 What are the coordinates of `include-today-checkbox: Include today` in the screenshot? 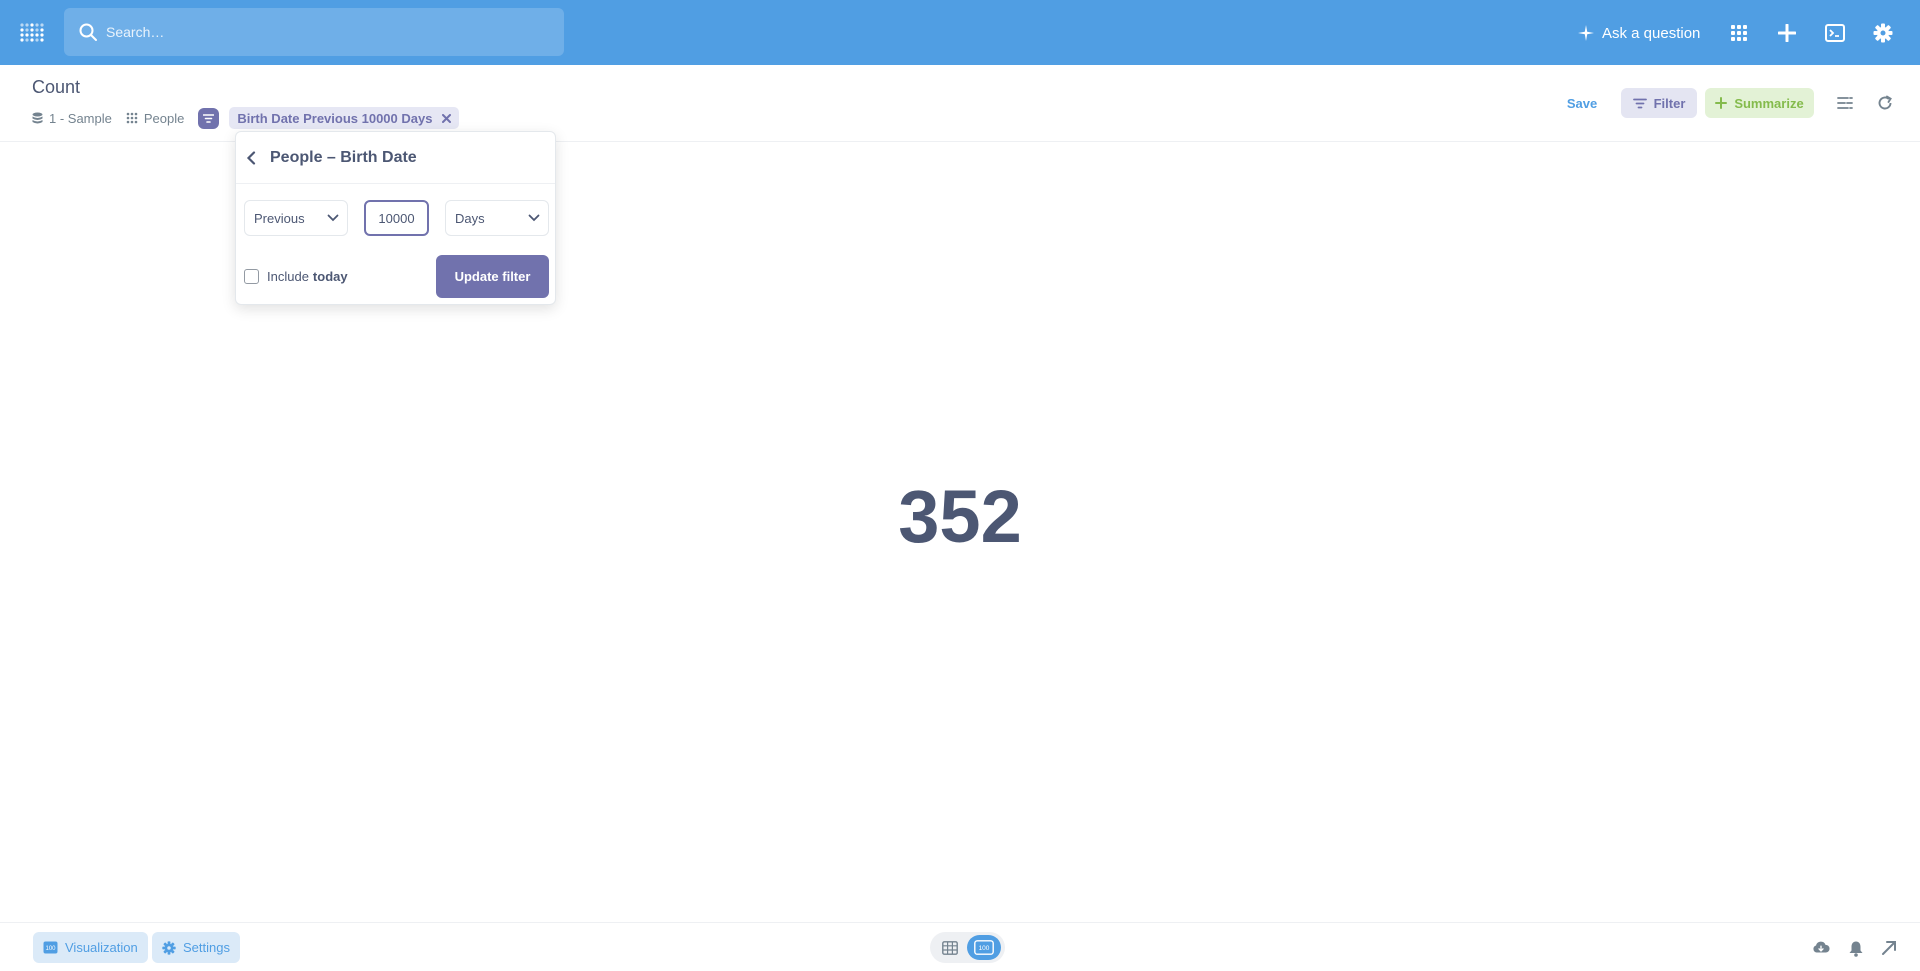 It's located at (296, 276).